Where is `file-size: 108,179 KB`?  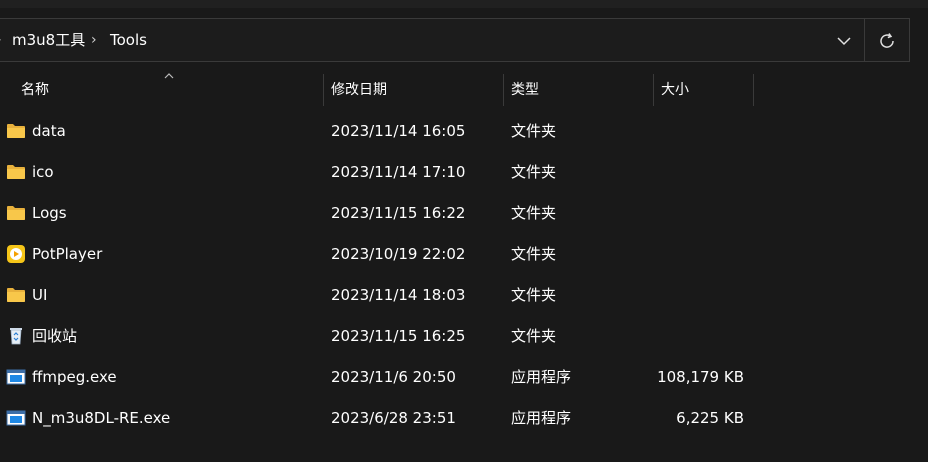
file-size: 108,179 KB is located at coordinates (700, 377).